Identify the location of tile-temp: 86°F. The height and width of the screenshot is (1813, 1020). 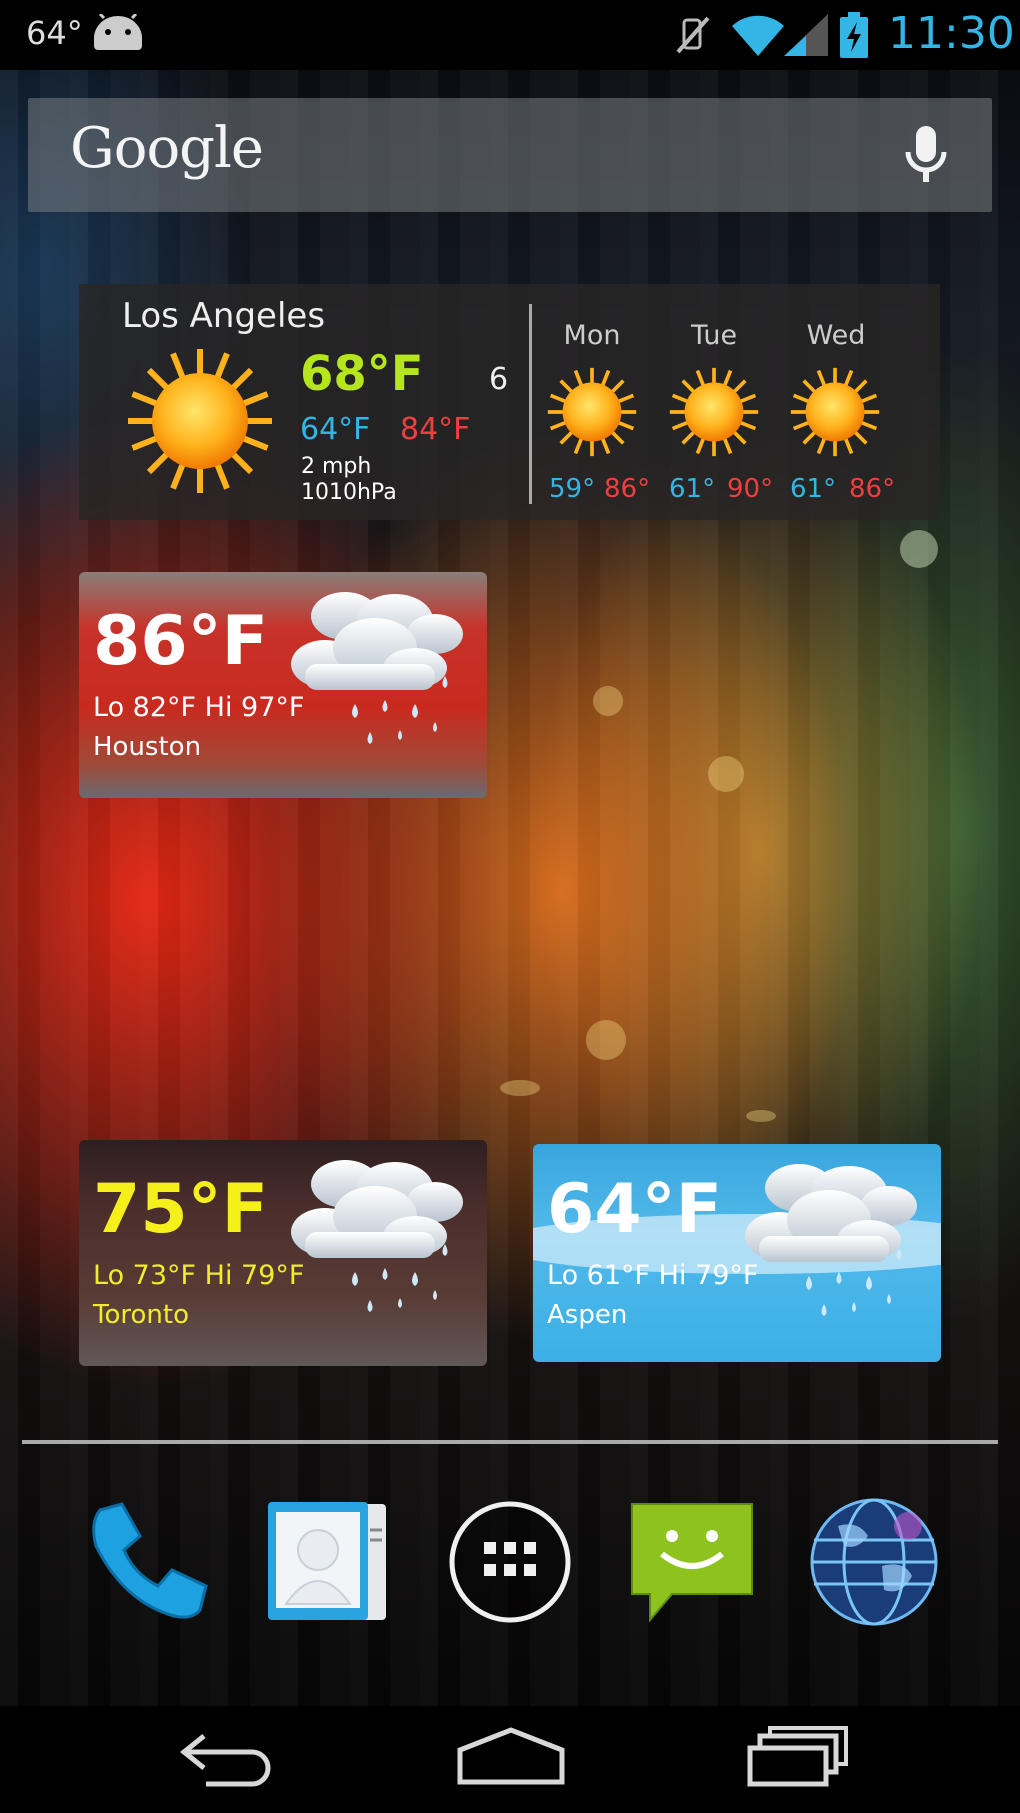
(181, 641).